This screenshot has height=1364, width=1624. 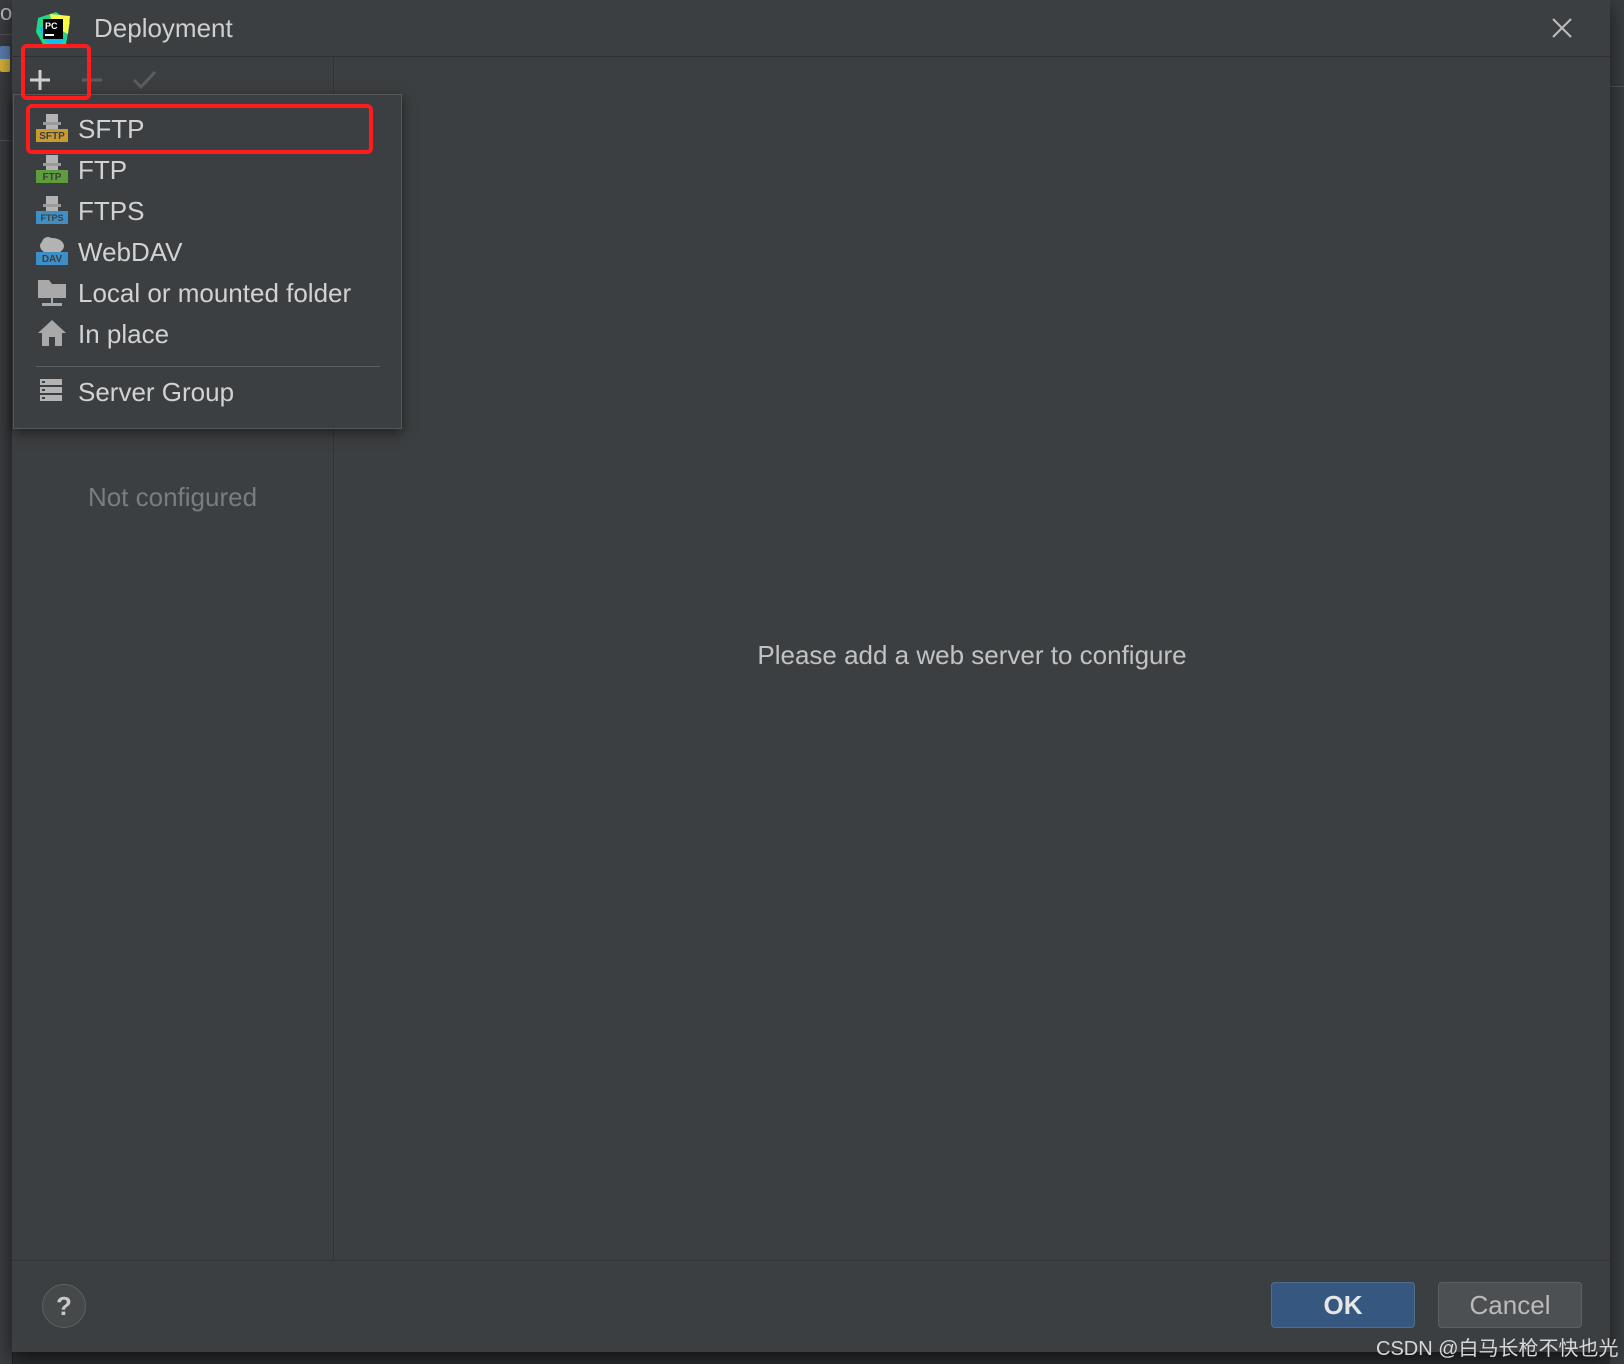 What do you see at coordinates (206, 210) in the screenshot?
I see `menu-item-ftps: FTPS FTPS` at bounding box center [206, 210].